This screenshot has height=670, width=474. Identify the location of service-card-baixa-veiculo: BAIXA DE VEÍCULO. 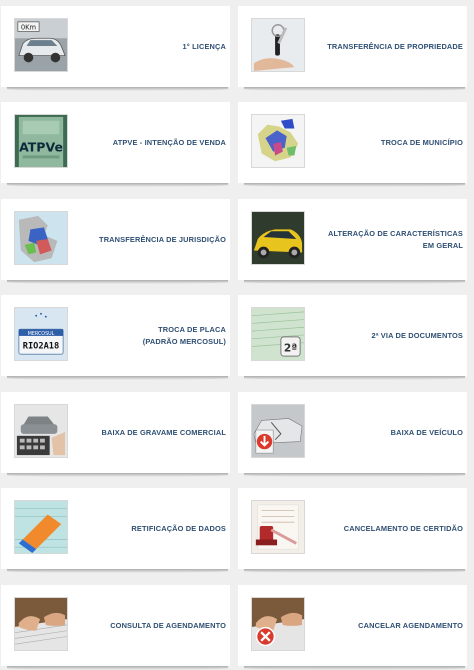
(352, 434).